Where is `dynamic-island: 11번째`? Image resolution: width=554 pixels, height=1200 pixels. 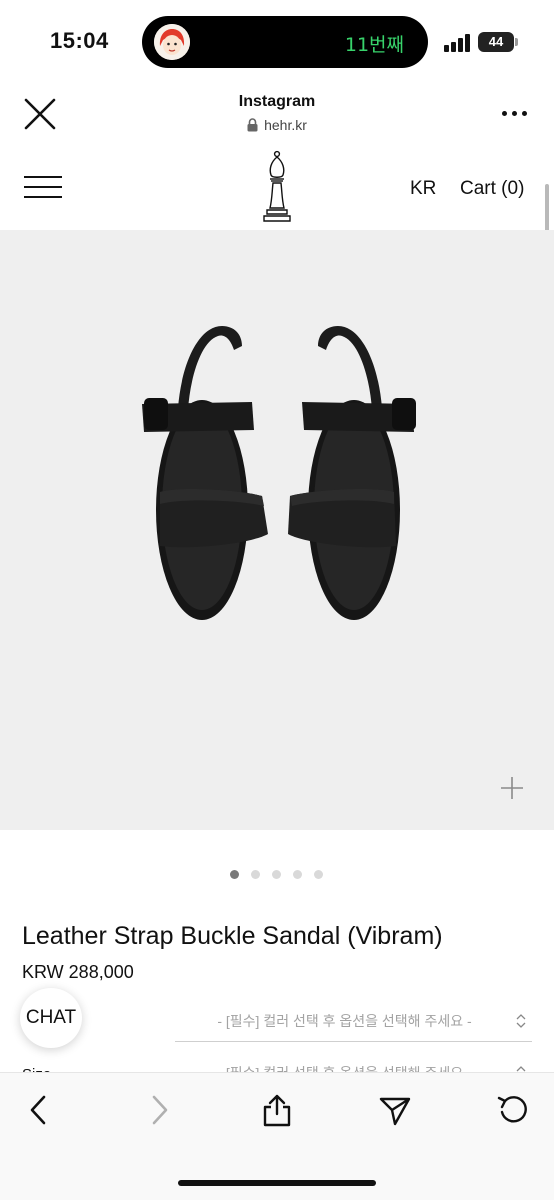 dynamic-island: 11번째 is located at coordinates (285, 42).